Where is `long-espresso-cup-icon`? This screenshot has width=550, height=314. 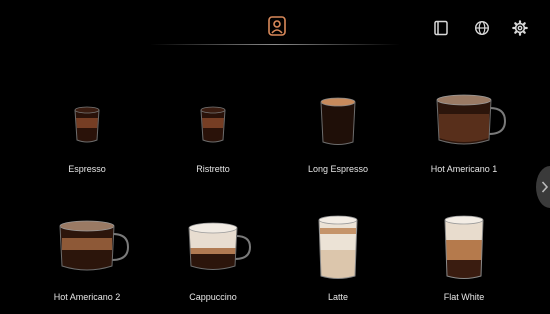 long-espresso-cup-icon is located at coordinates (338, 121).